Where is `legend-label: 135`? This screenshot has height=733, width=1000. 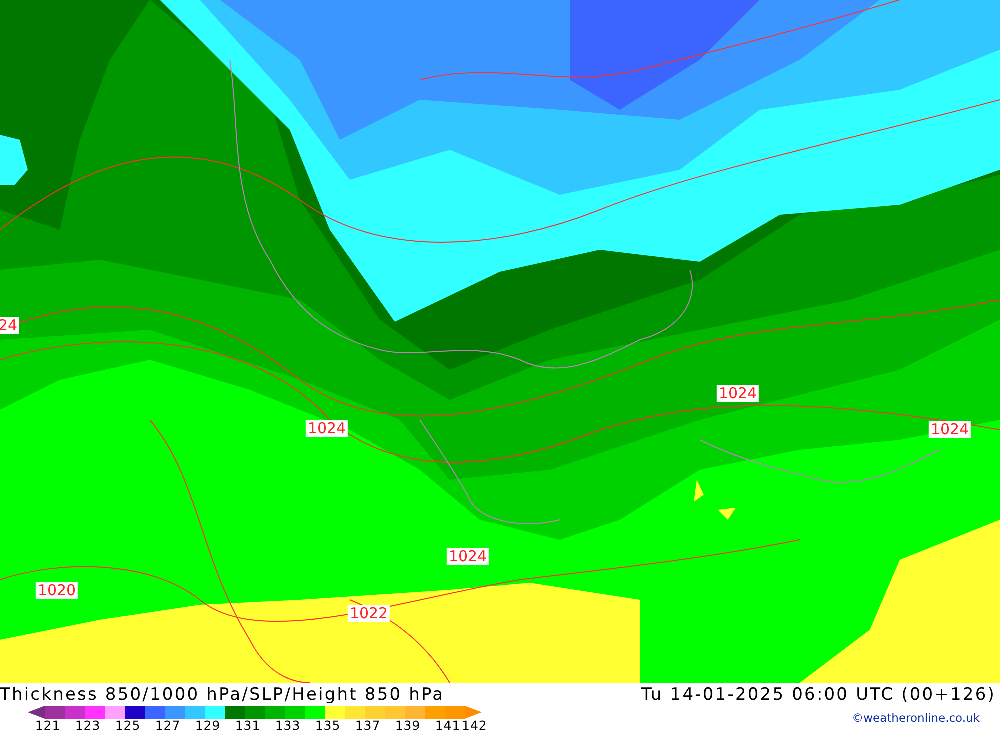 legend-label: 135 is located at coordinates (328, 726).